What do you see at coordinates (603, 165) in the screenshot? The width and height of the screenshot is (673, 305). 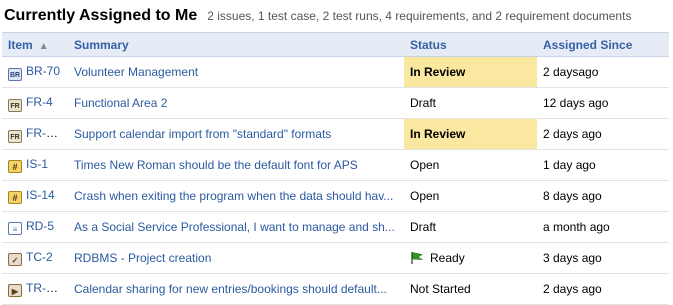 I see `assigned-since-cell: 1 day ago` at bounding box center [603, 165].